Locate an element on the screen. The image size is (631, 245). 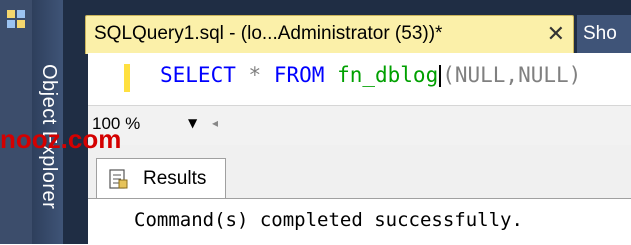
change-marker is located at coordinates (127, 78).